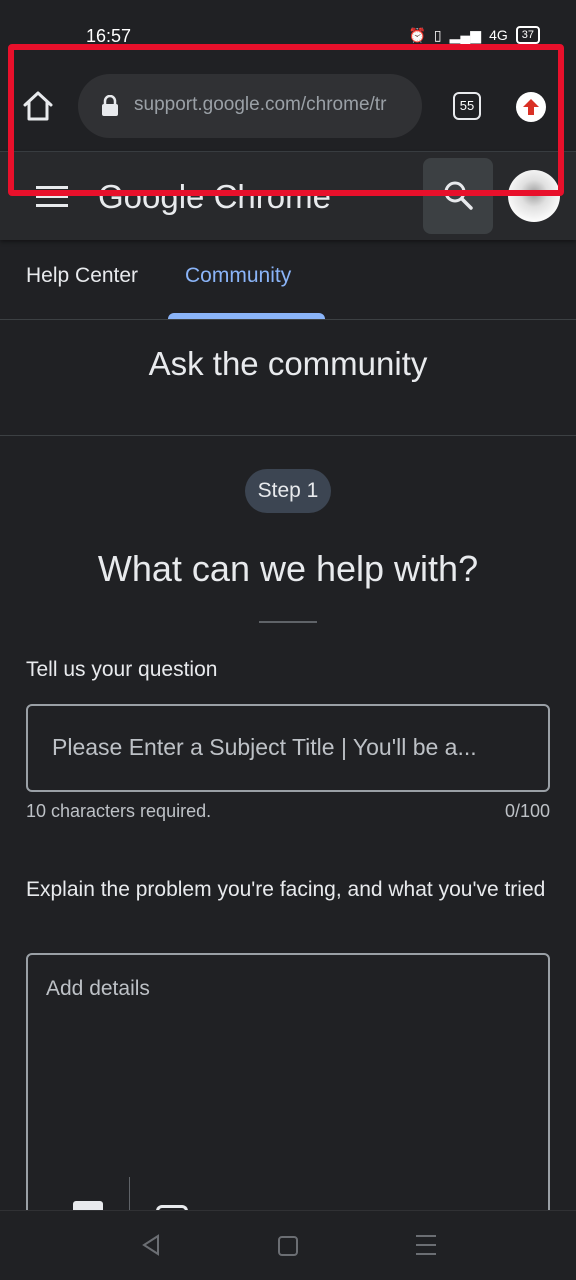  I want to click on tab-bar: Help Center Community, so click(288, 280).